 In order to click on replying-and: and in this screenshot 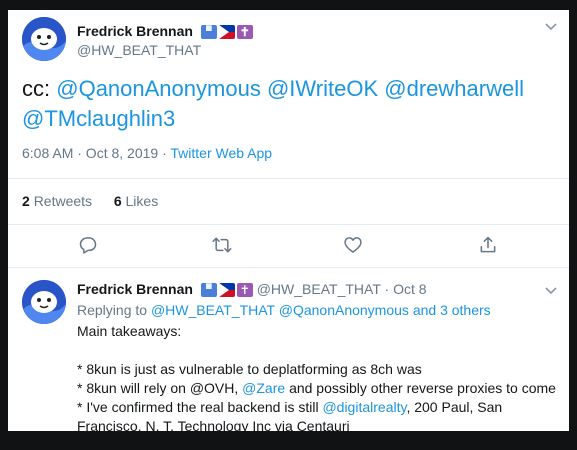, I will do `click(424, 310)`.